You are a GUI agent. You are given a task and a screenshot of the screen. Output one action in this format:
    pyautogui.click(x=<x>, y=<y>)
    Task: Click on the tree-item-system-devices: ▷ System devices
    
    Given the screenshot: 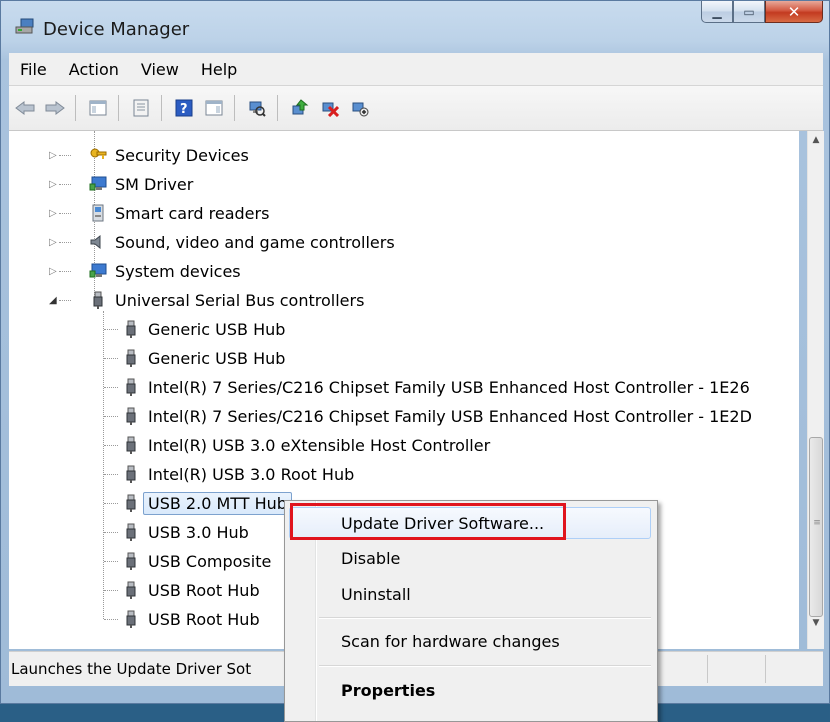 What is the action you would take?
    pyautogui.click(x=145, y=271)
    